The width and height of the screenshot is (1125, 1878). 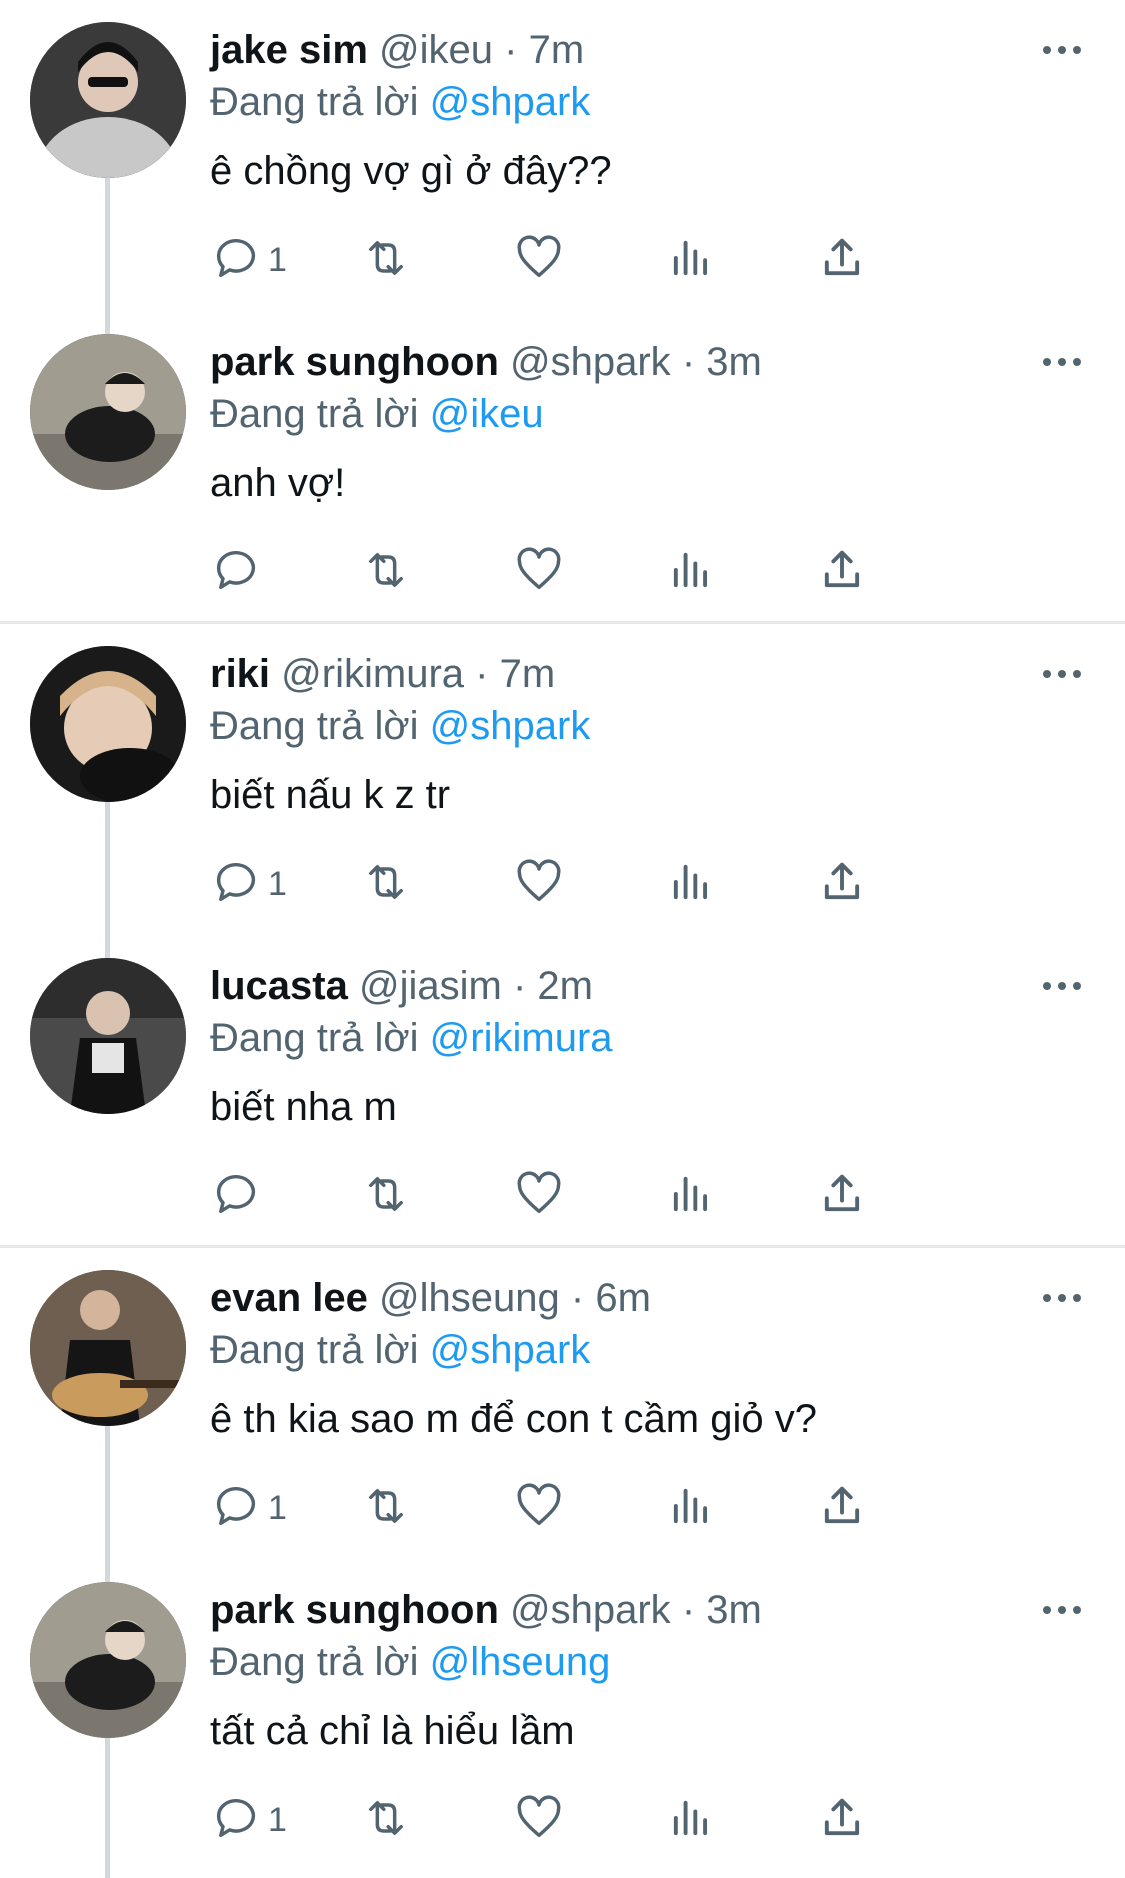 What do you see at coordinates (289, 1298) in the screenshot?
I see `display-name: evan lee` at bounding box center [289, 1298].